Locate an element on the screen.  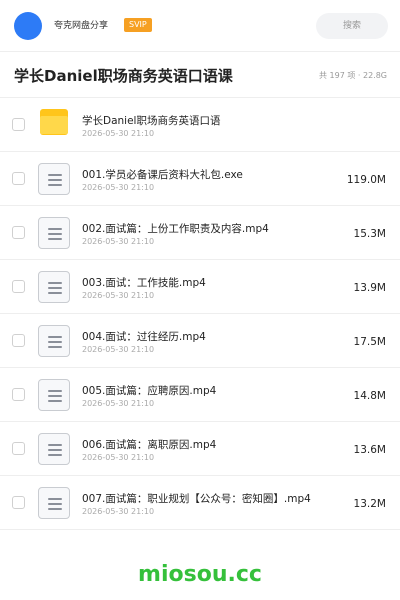
file-name: 006.面试篇：离职原因.mp4 is located at coordinates (149, 445).